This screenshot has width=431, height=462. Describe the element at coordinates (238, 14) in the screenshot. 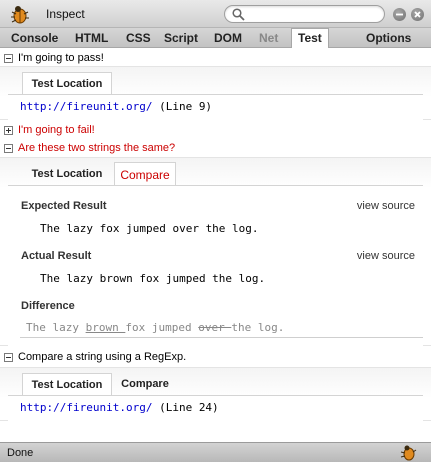

I see `search-icon` at that location.